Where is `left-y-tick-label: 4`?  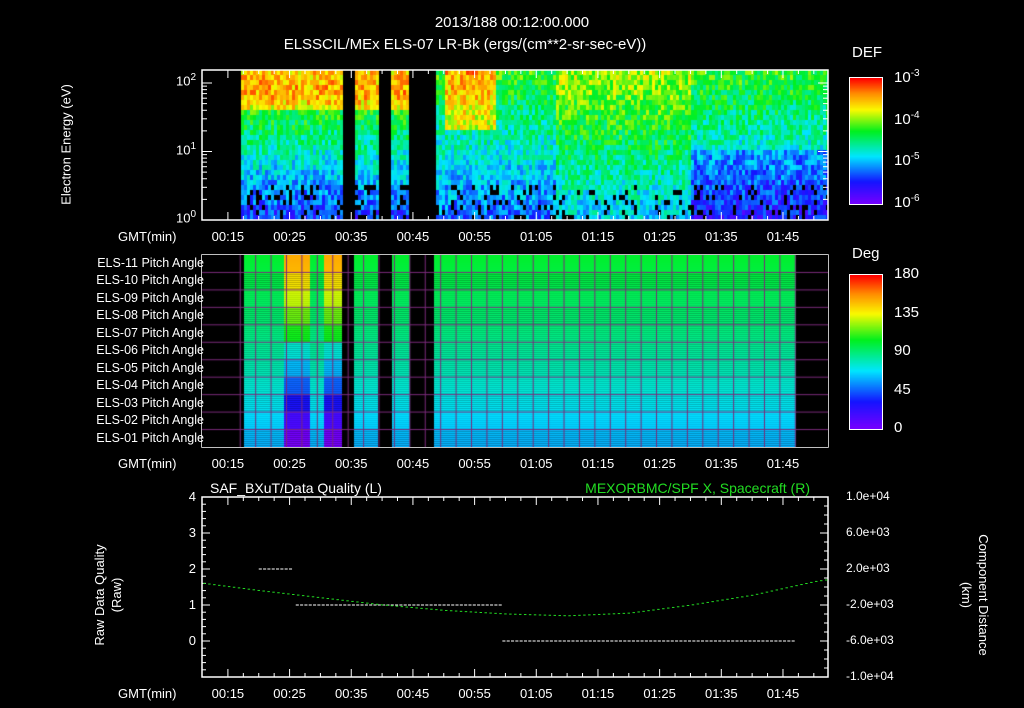 left-y-tick-label: 4 is located at coordinates (192, 496).